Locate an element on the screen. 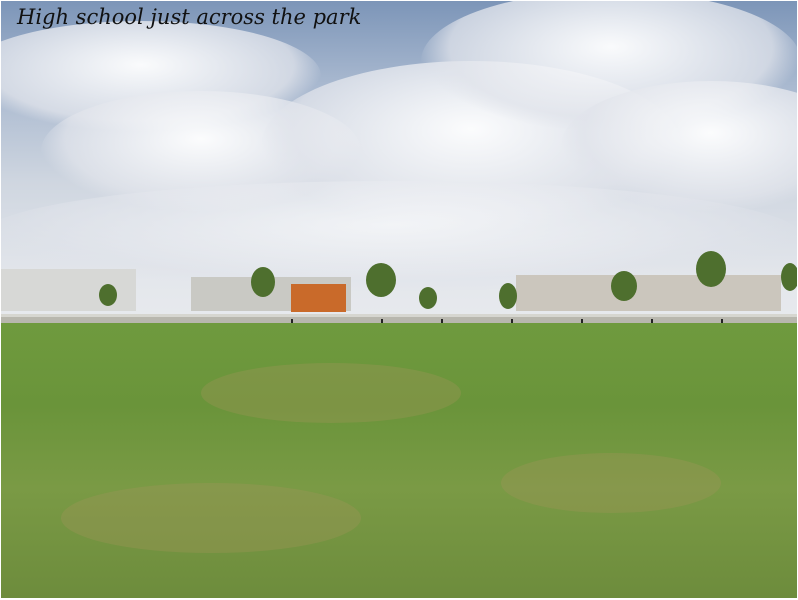 The width and height of the screenshot is (798, 600). truck is located at coordinates (318, 298).